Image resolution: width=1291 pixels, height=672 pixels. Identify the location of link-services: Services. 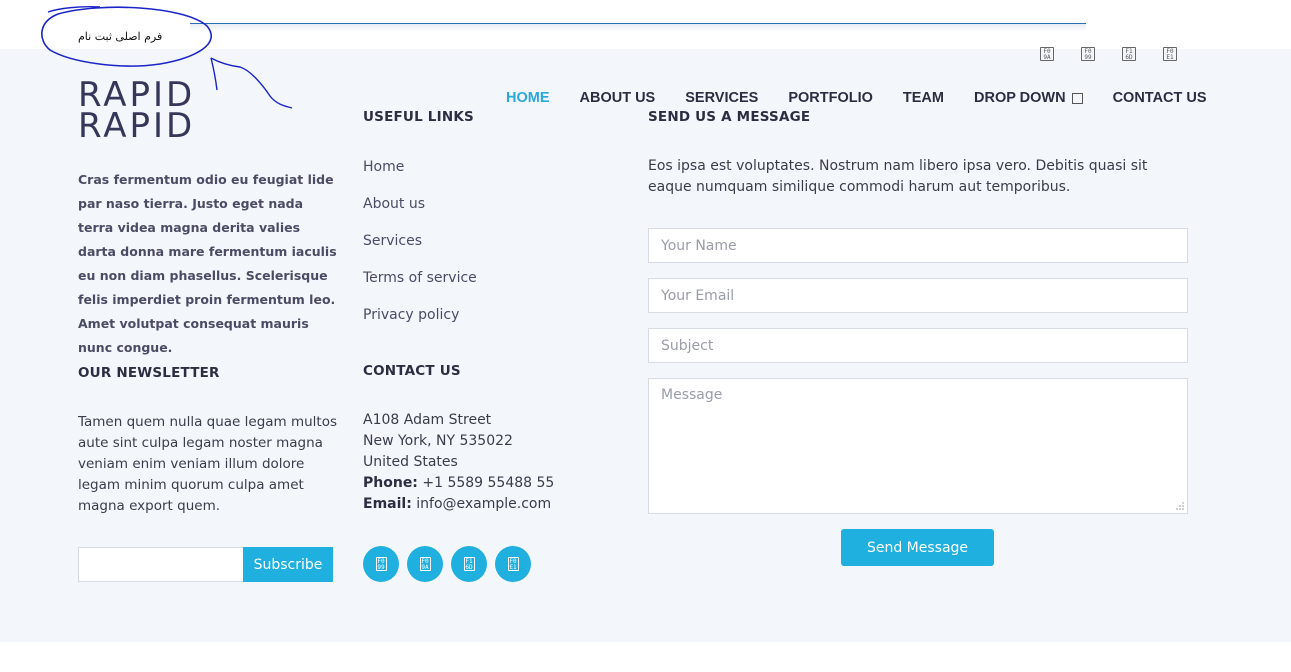
(392, 241).